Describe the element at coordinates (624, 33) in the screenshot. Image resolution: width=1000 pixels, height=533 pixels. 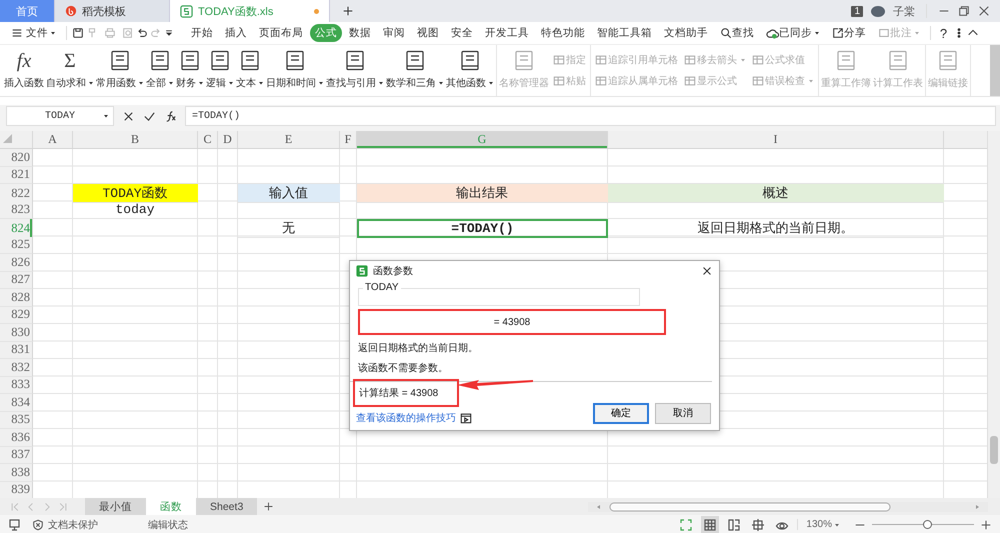
I see `ribbon-tab: 智能工具箱` at that location.